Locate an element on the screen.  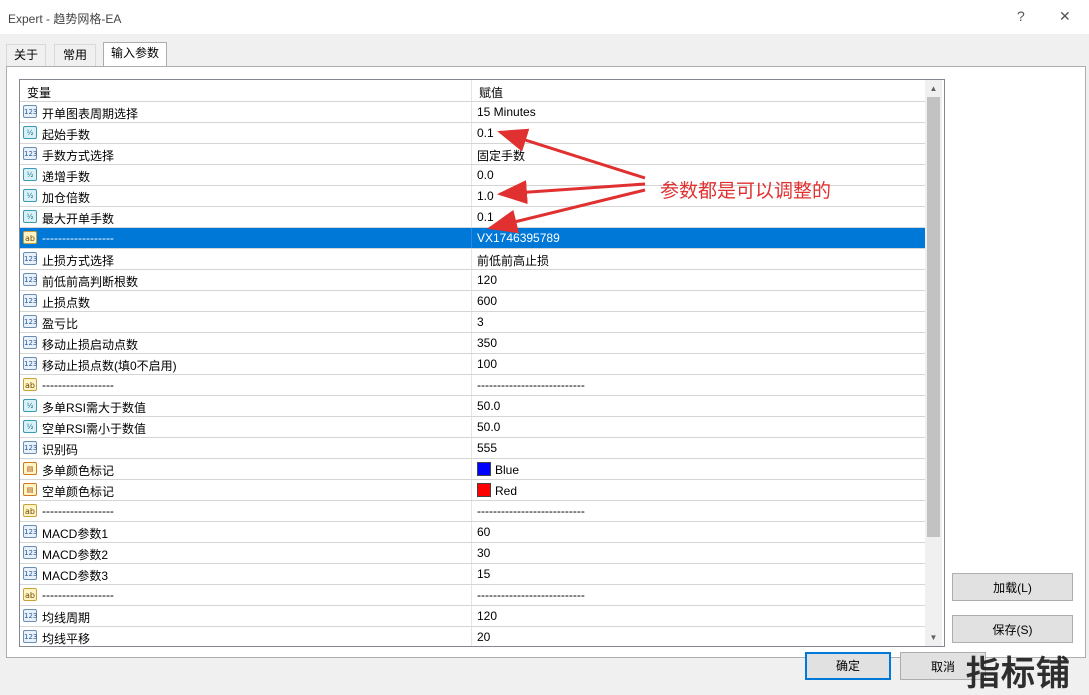
annotation-text: 参数都是可以调整的 is located at coordinates (746, 191).